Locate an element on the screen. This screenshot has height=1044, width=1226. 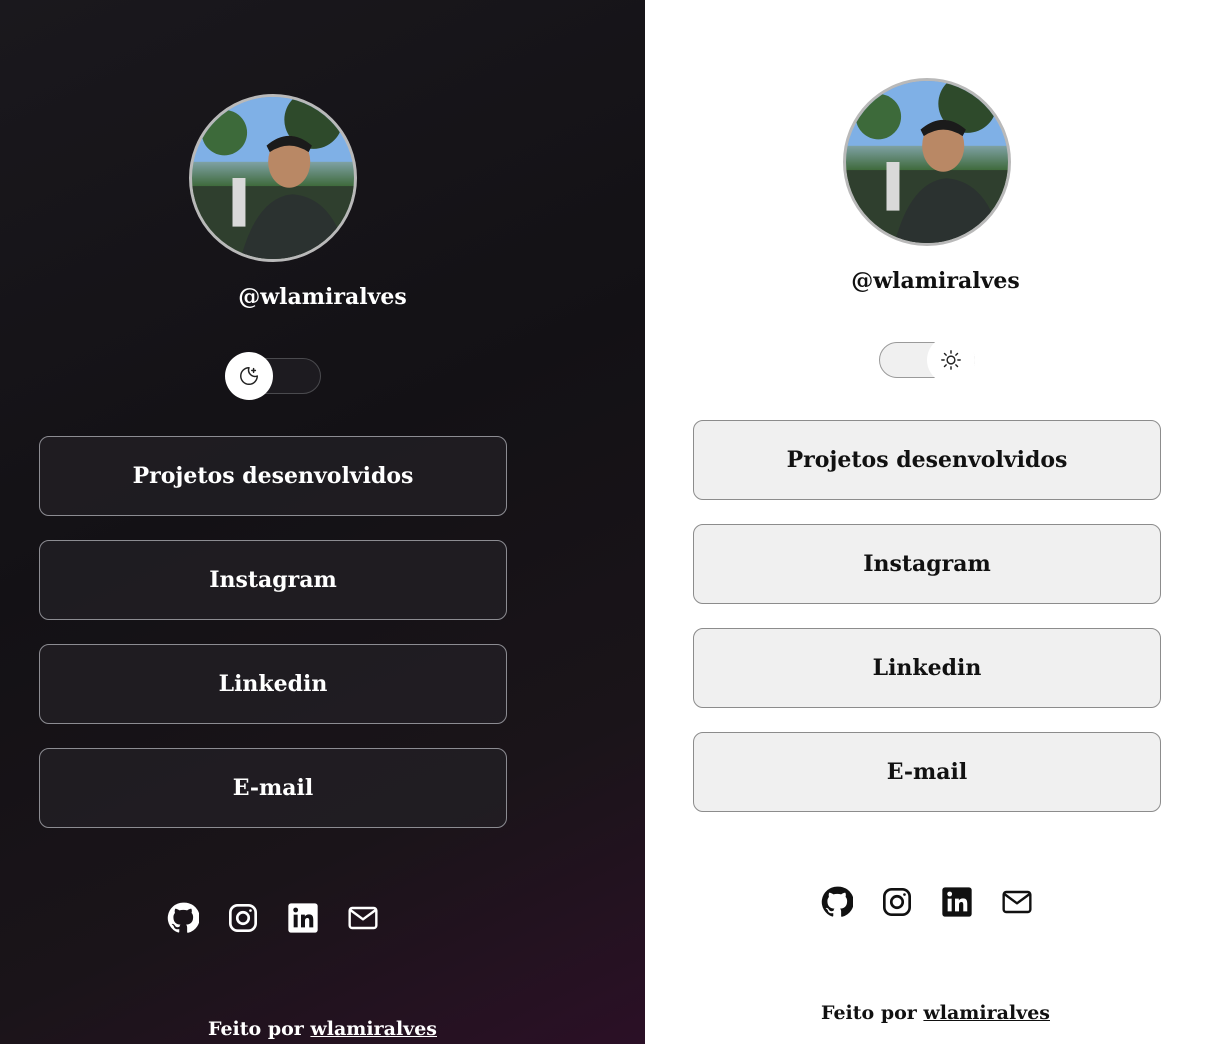
sun-icon is located at coordinates (951, 360).